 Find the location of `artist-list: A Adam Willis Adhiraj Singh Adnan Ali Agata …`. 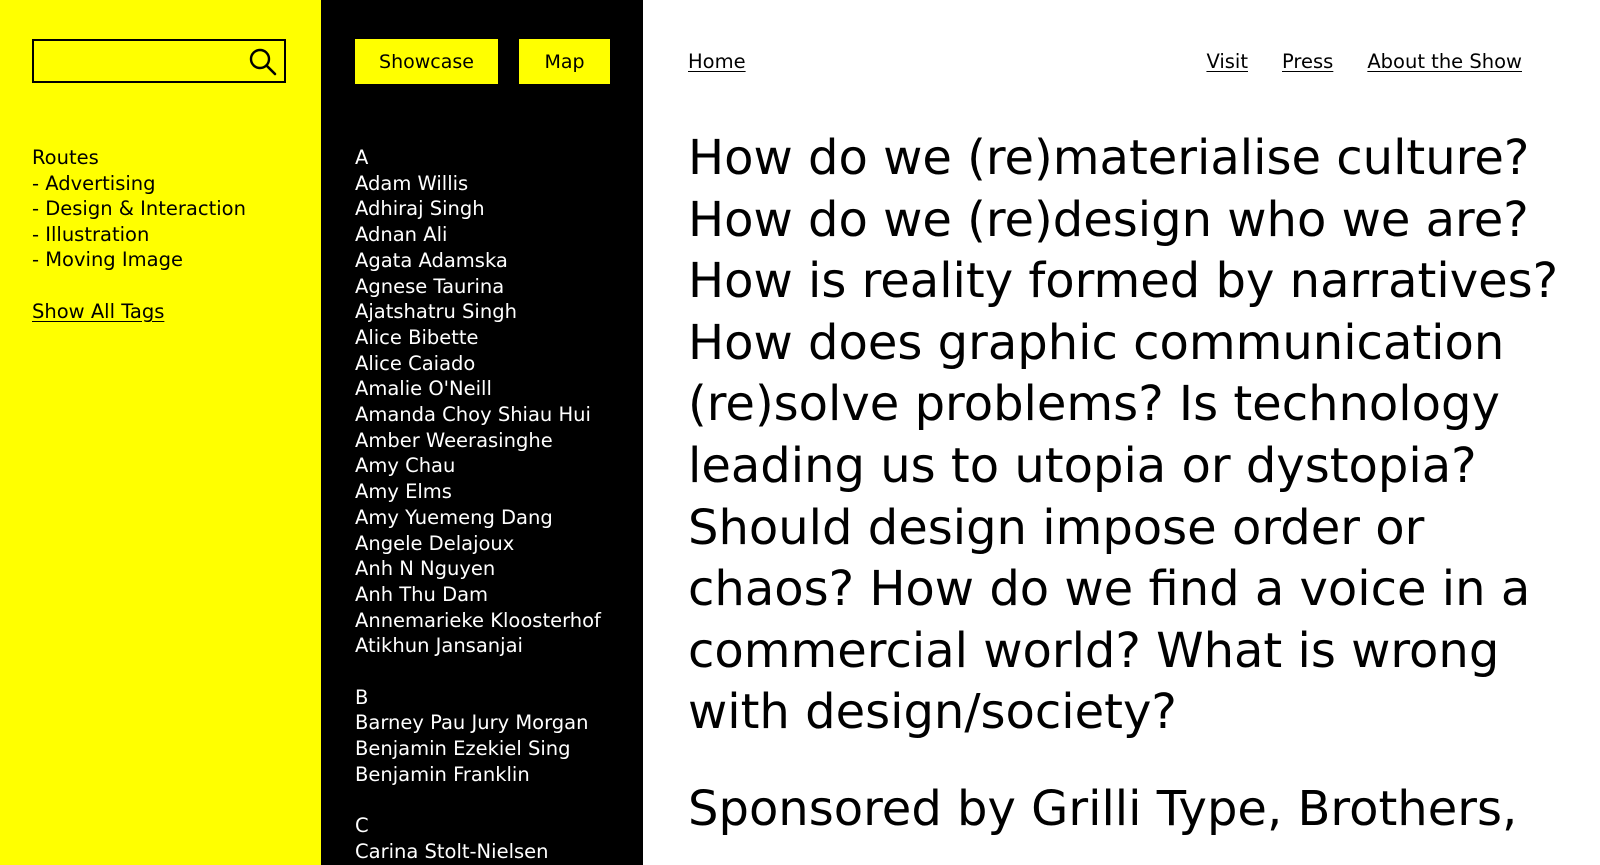

artist-list: A Adam Willis Adhiraj Singh Adnan Ali Agata … is located at coordinates (497, 505).